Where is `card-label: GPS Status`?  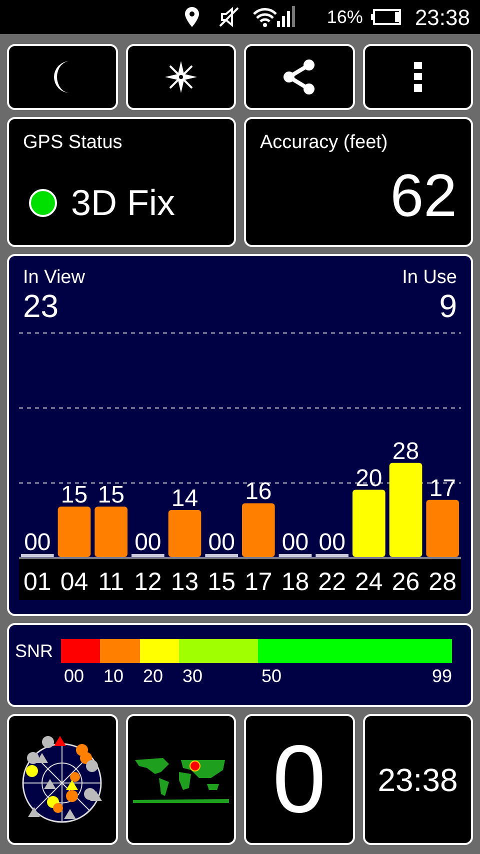 card-label: GPS Status is located at coordinates (73, 143).